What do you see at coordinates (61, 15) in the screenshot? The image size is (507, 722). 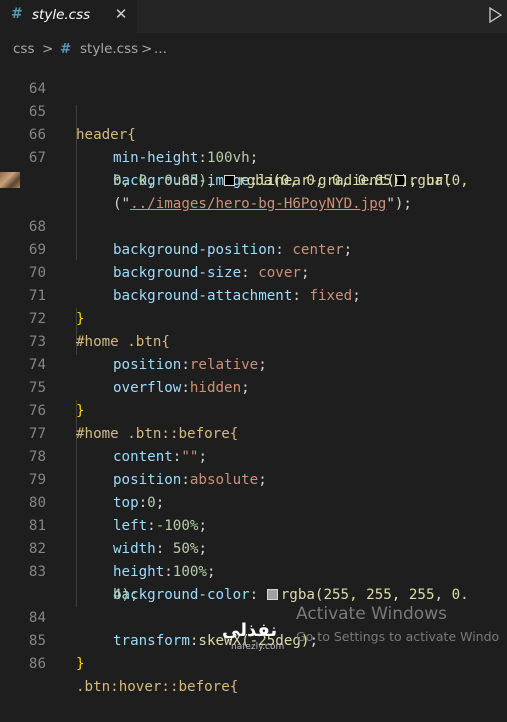 I see `tab-label: style.css` at bounding box center [61, 15].